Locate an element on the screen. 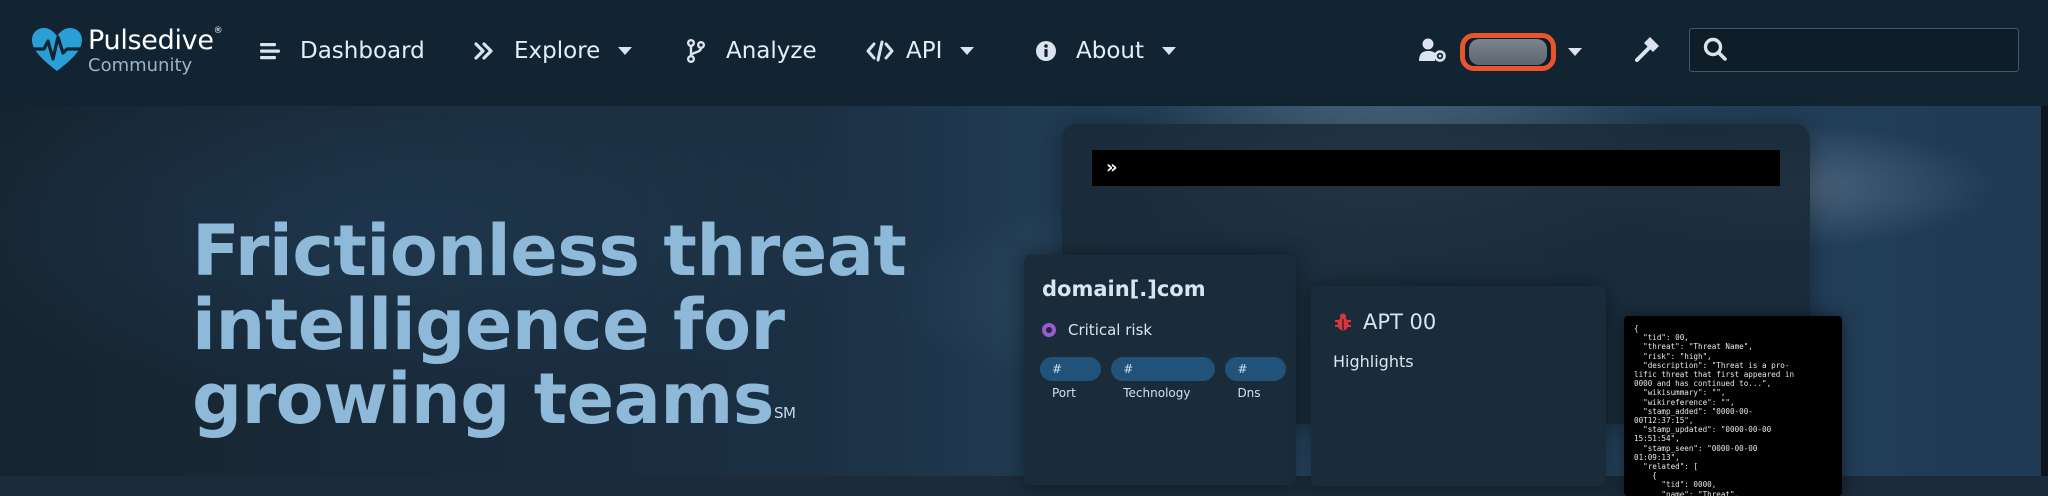  highlights-label: Highlights is located at coordinates (1373, 361).